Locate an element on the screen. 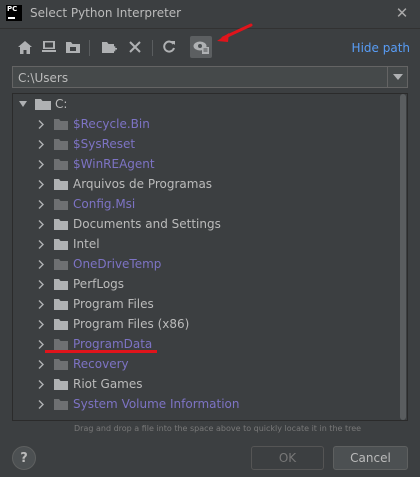 This screenshot has width=420, height=477. path-dropdown-button is located at coordinates (397, 77).